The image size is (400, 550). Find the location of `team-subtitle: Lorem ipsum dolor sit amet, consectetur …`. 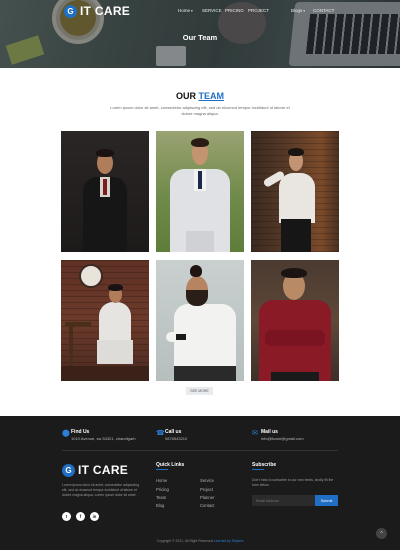

team-subtitle: Lorem ipsum dolor sit amet, consectetur … is located at coordinates (200, 110).